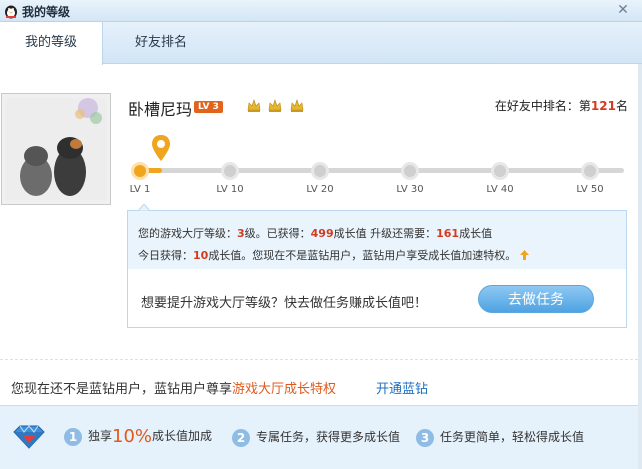 This screenshot has width=642, height=469. I want to click on current-level-value: 3, so click(241, 233).